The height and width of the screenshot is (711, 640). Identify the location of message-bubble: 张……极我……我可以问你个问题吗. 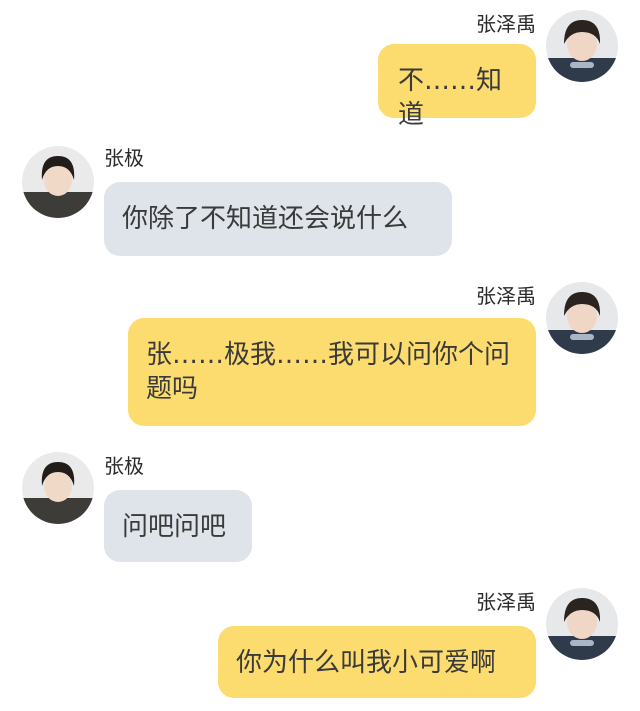
(332, 372).